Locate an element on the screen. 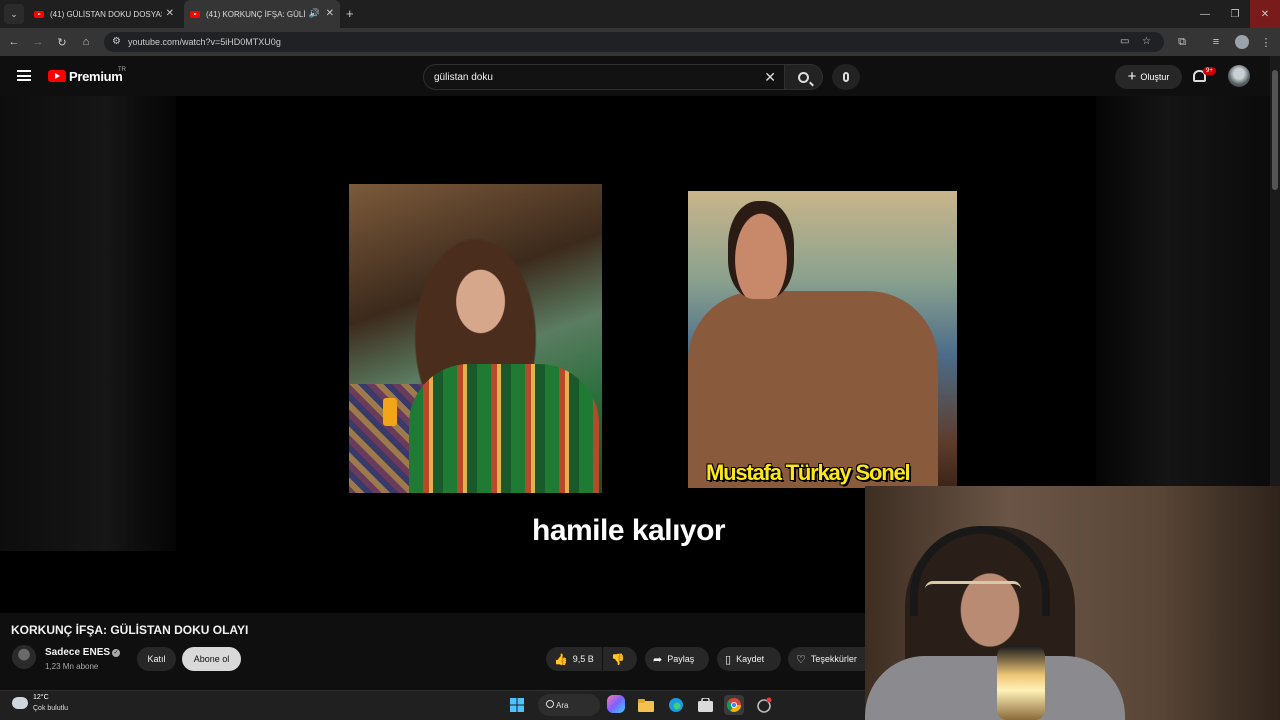 This screenshot has height=720, width=1280. like-count: 9,5 B is located at coordinates (583, 659).